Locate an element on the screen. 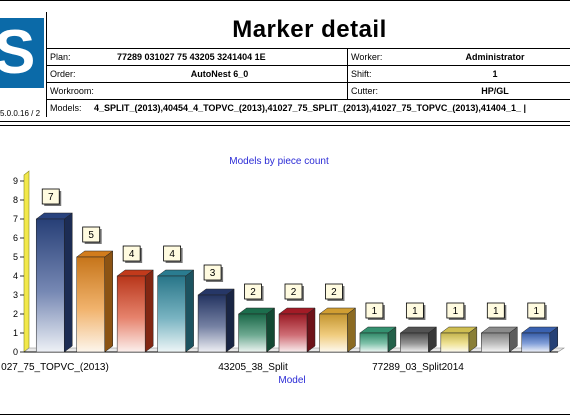  data-label: 7 is located at coordinates (51, 197).